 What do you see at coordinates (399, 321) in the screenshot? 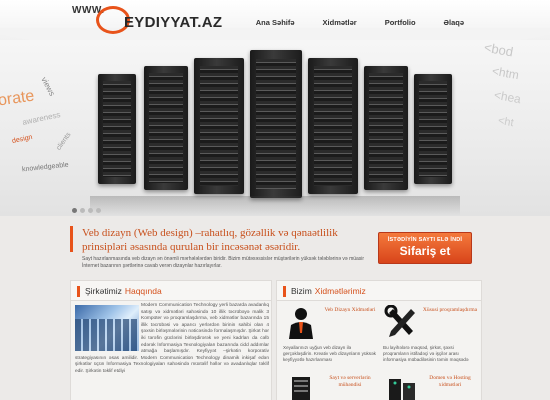
I see `wrench-screwdriver-icon` at bounding box center [399, 321].